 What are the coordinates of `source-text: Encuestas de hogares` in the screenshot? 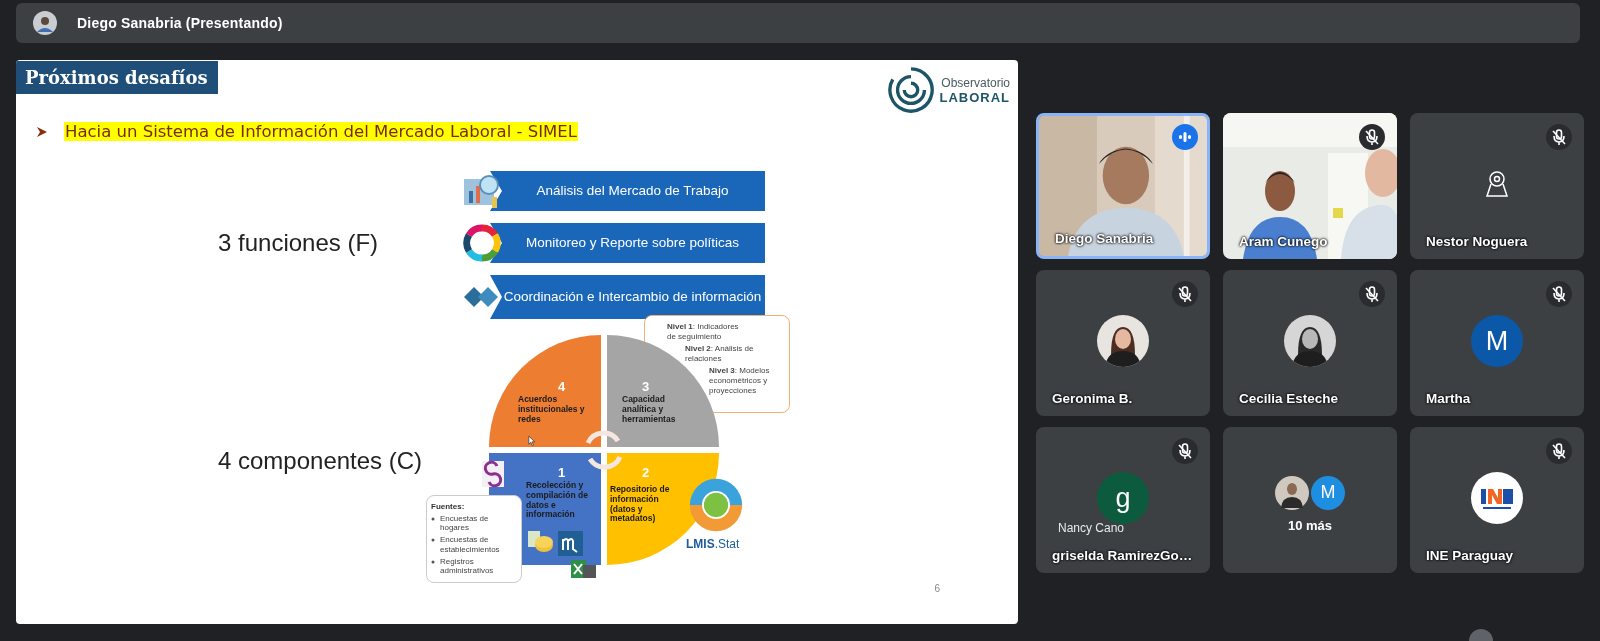 It's located at (465, 523).